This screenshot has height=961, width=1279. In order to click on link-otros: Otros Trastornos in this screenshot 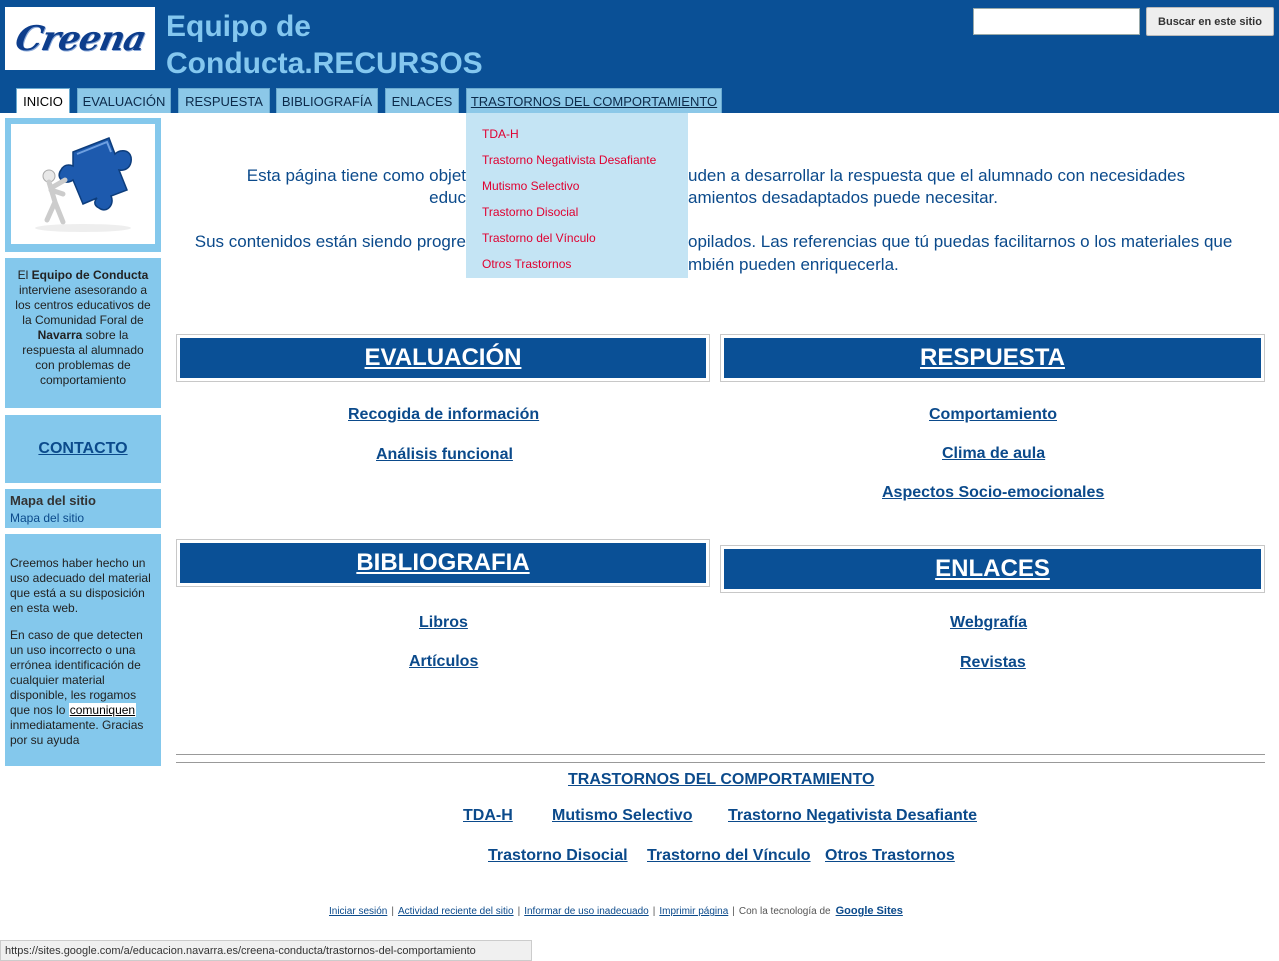, I will do `click(890, 856)`.